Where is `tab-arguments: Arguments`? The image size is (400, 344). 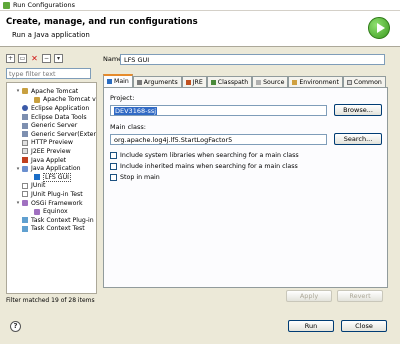 tab-arguments: Arguments is located at coordinates (157, 81).